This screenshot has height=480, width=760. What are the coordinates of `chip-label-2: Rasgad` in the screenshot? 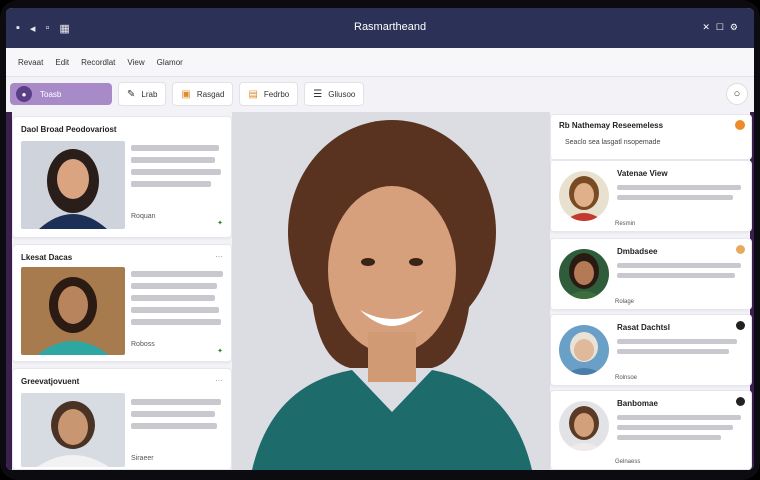 It's located at (210, 94).